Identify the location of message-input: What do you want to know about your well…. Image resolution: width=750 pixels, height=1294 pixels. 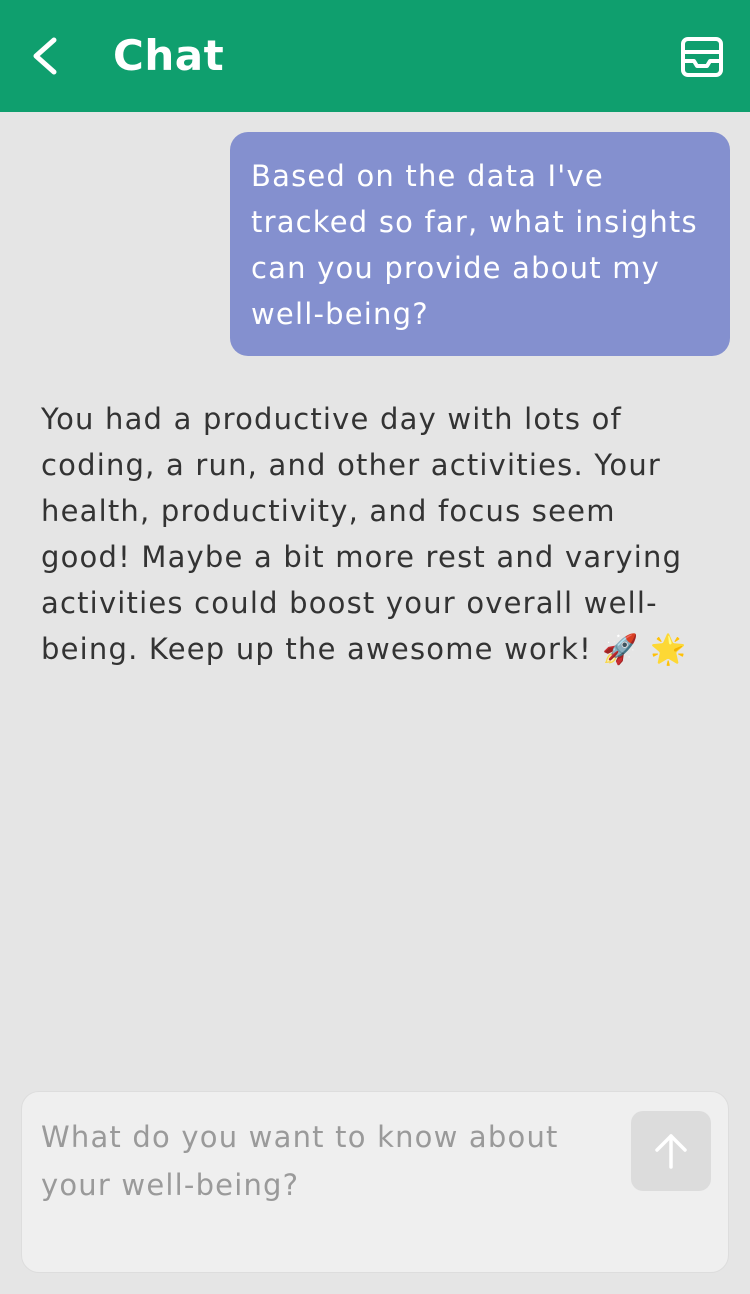
(321, 1161).